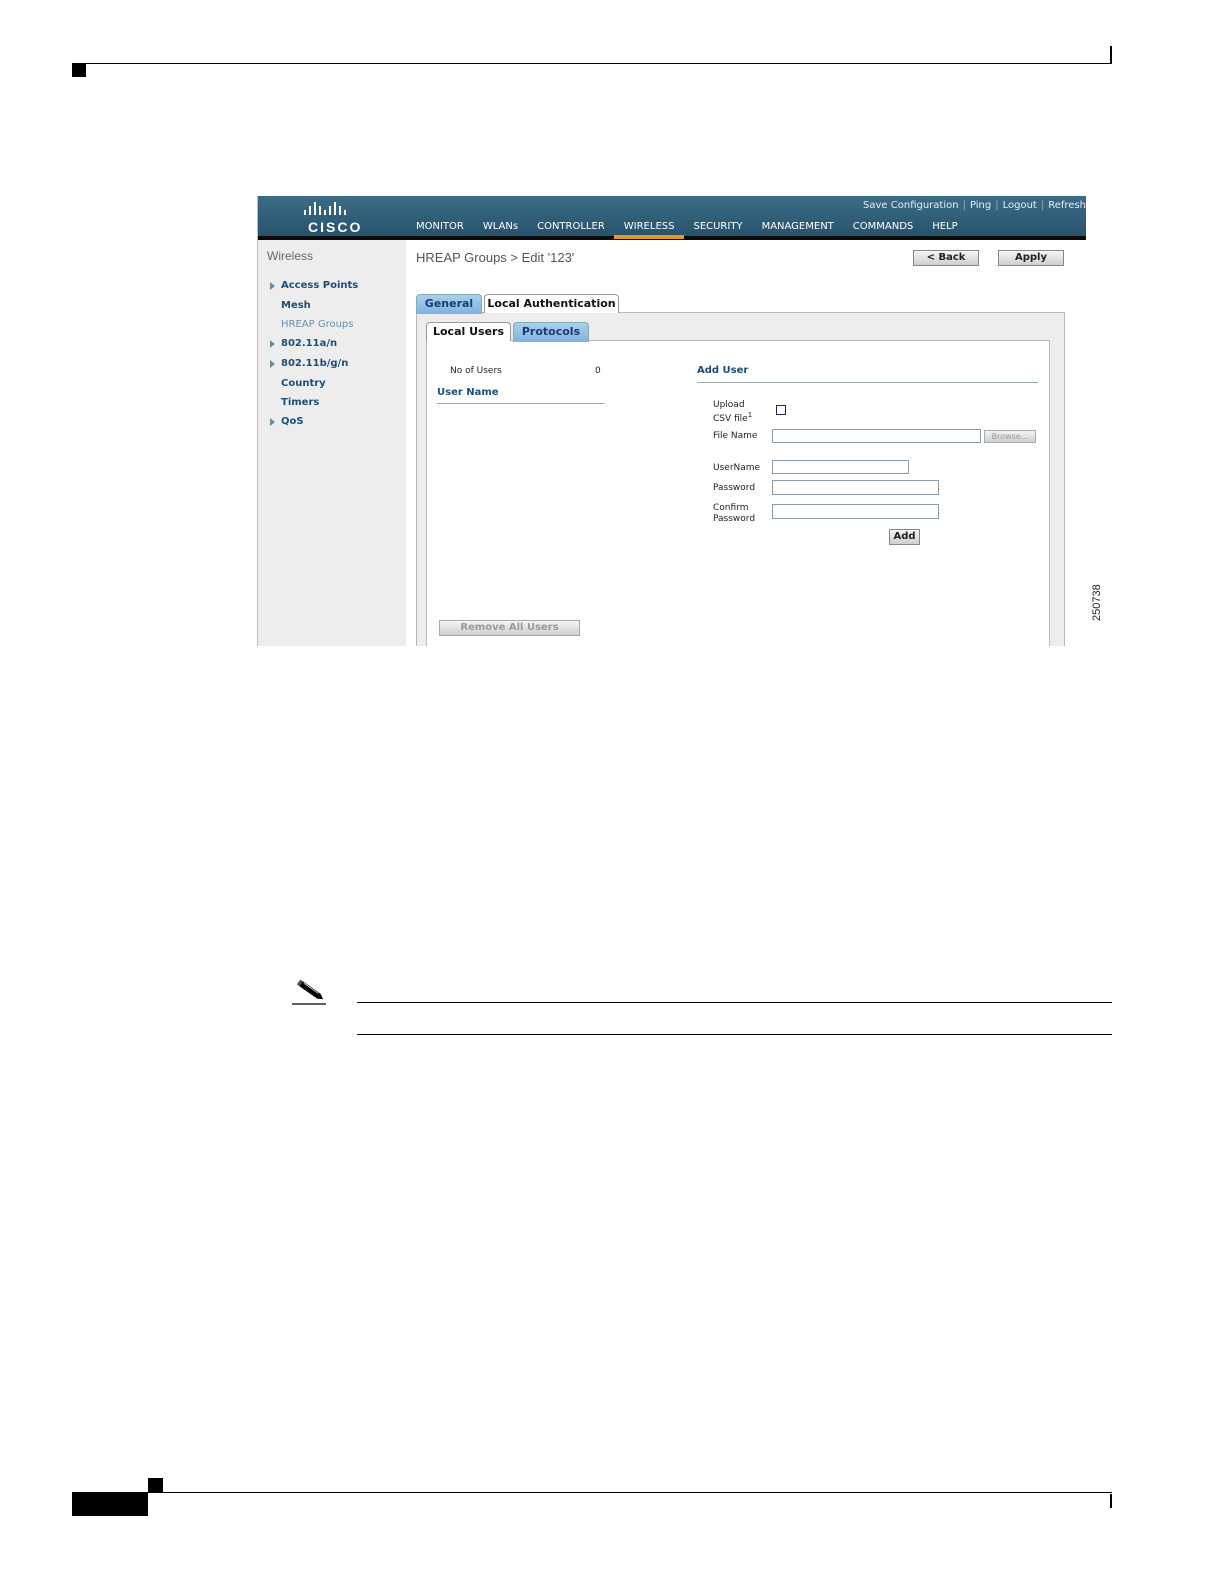  What do you see at coordinates (1031, 258) in the screenshot?
I see `apply-button: Apply` at bounding box center [1031, 258].